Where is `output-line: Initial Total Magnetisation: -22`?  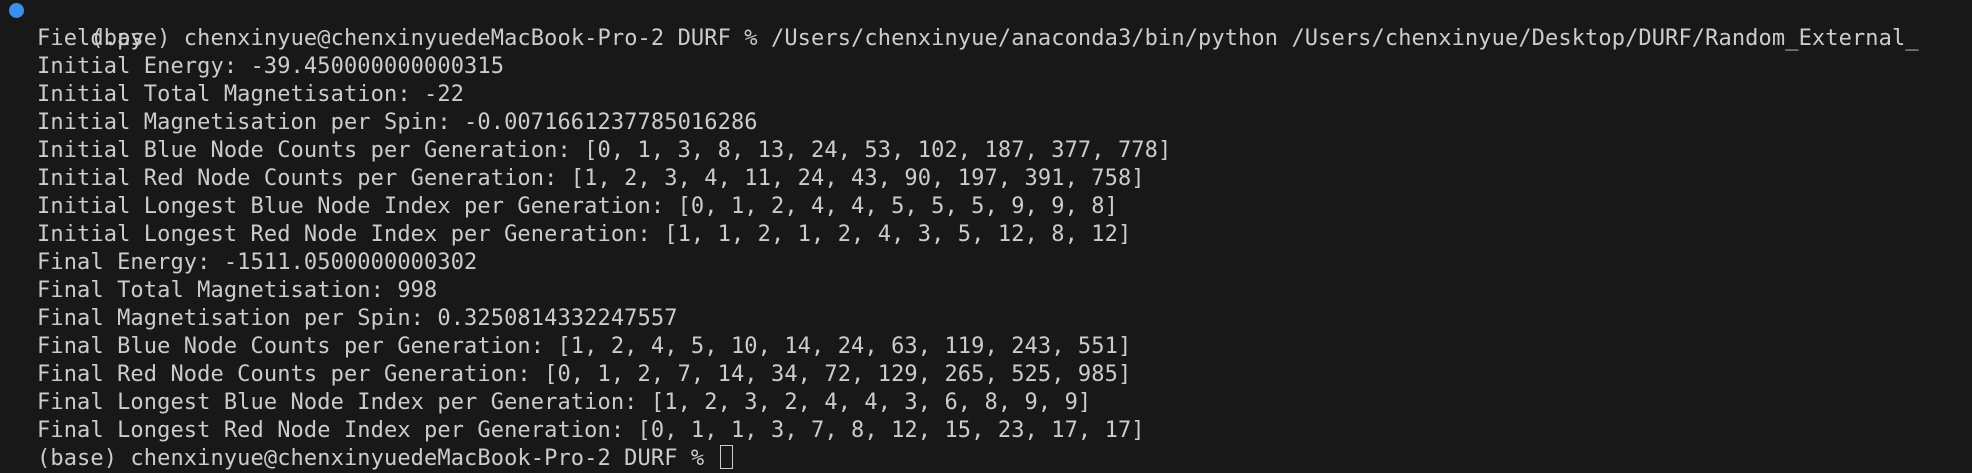
output-line: Initial Total Magnetisation: -22 is located at coordinates (251, 94).